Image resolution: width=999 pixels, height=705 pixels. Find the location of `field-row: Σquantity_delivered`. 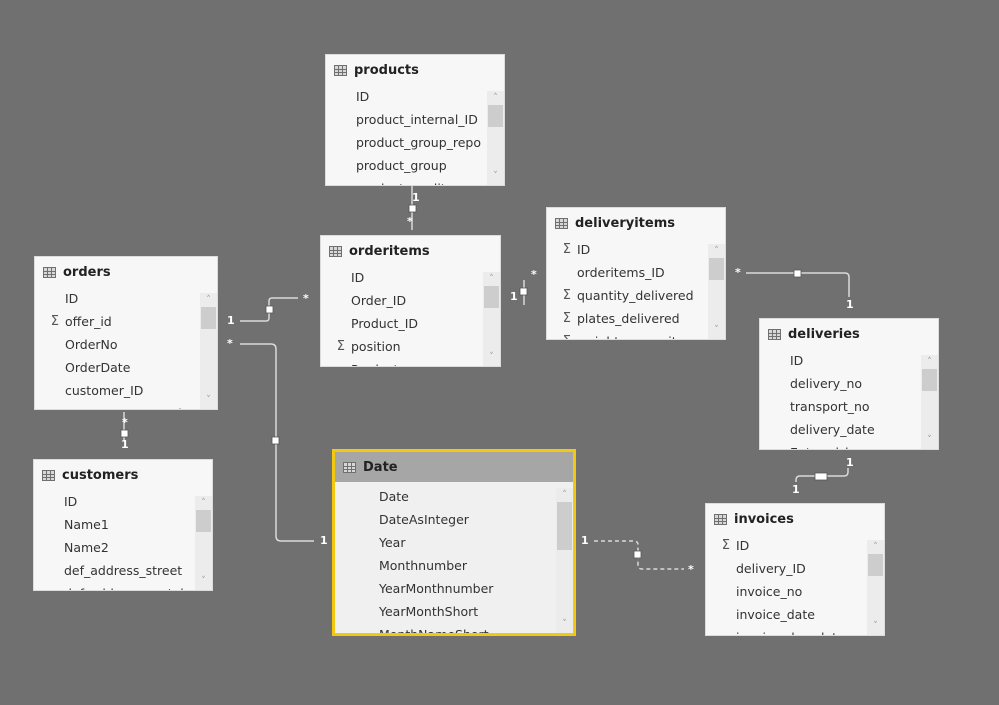

field-row: Σquantity_delivered is located at coordinates (627, 295).